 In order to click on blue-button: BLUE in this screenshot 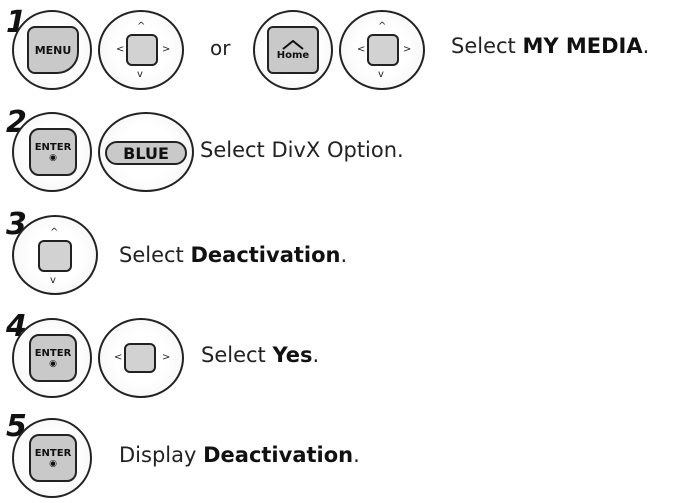, I will do `click(146, 153)`.